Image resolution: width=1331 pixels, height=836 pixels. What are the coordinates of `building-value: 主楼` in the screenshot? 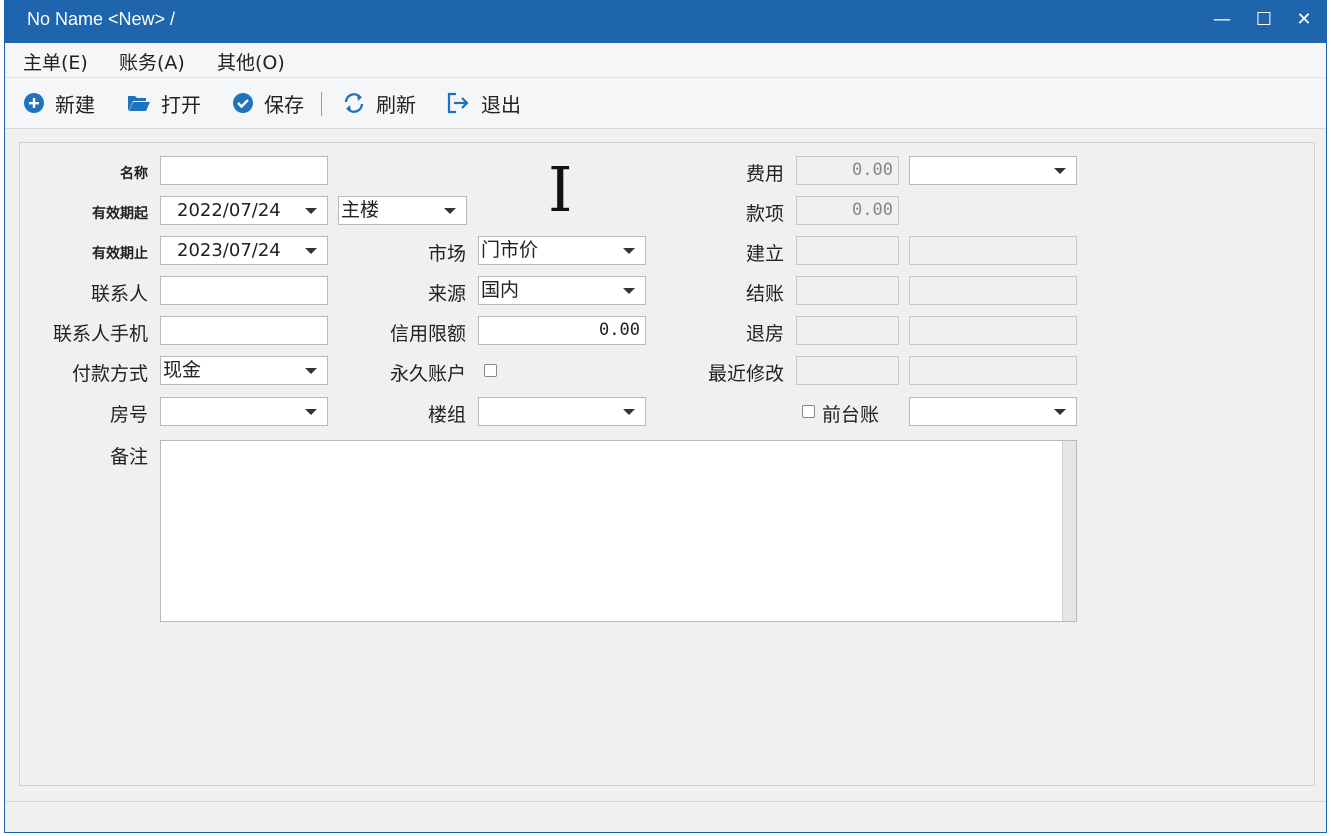 It's located at (360, 210).